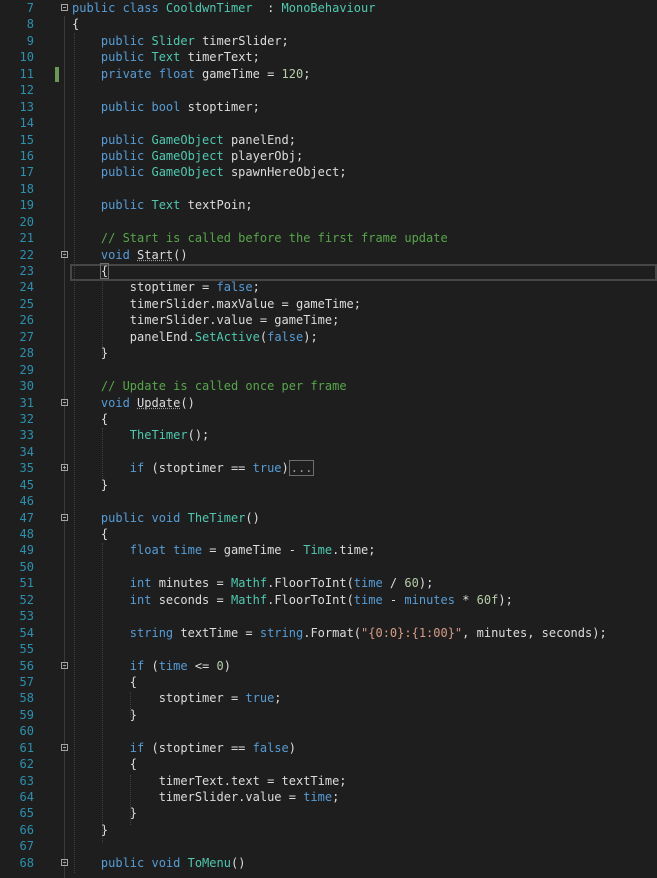 This screenshot has height=878, width=657. I want to click on code-token: minutes, so click(429, 599).